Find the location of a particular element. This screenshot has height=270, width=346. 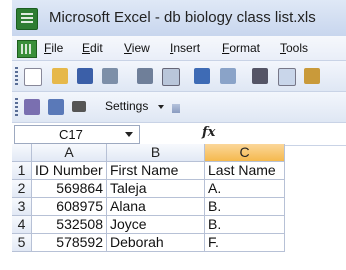

row-header: 5 is located at coordinates (22, 243).